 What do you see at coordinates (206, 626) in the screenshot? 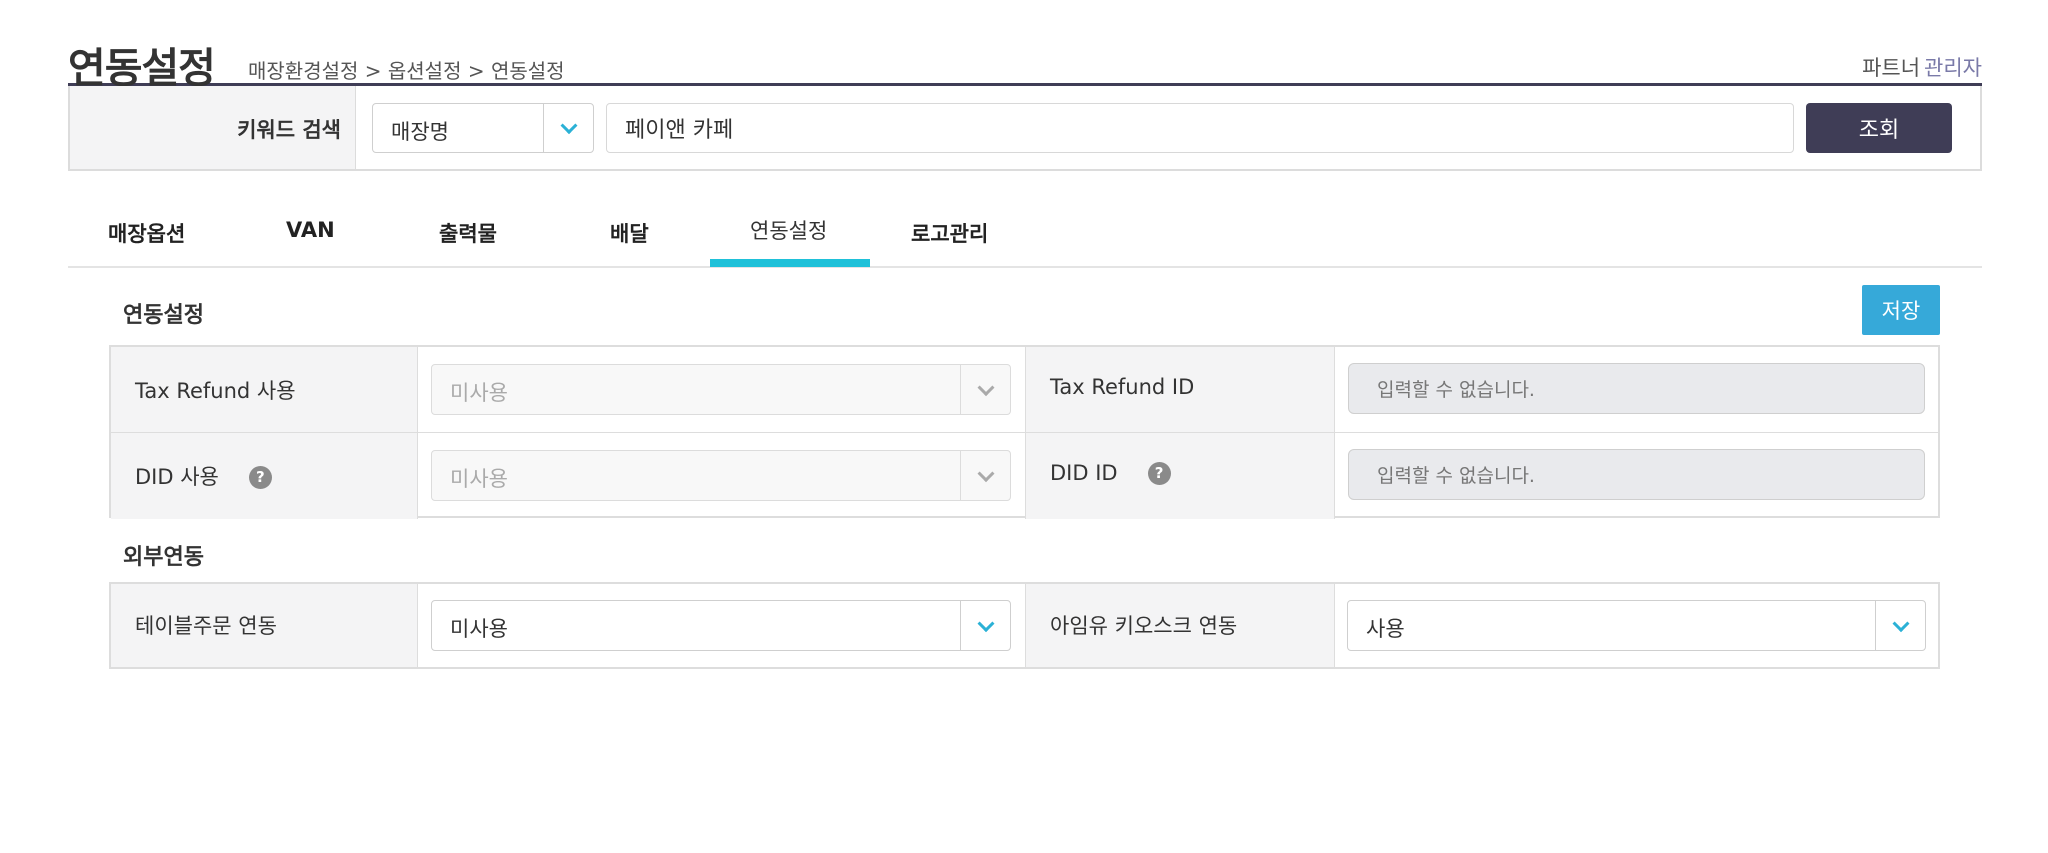
I see `table-order-label: 테이블주문 연동` at bounding box center [206, 626].